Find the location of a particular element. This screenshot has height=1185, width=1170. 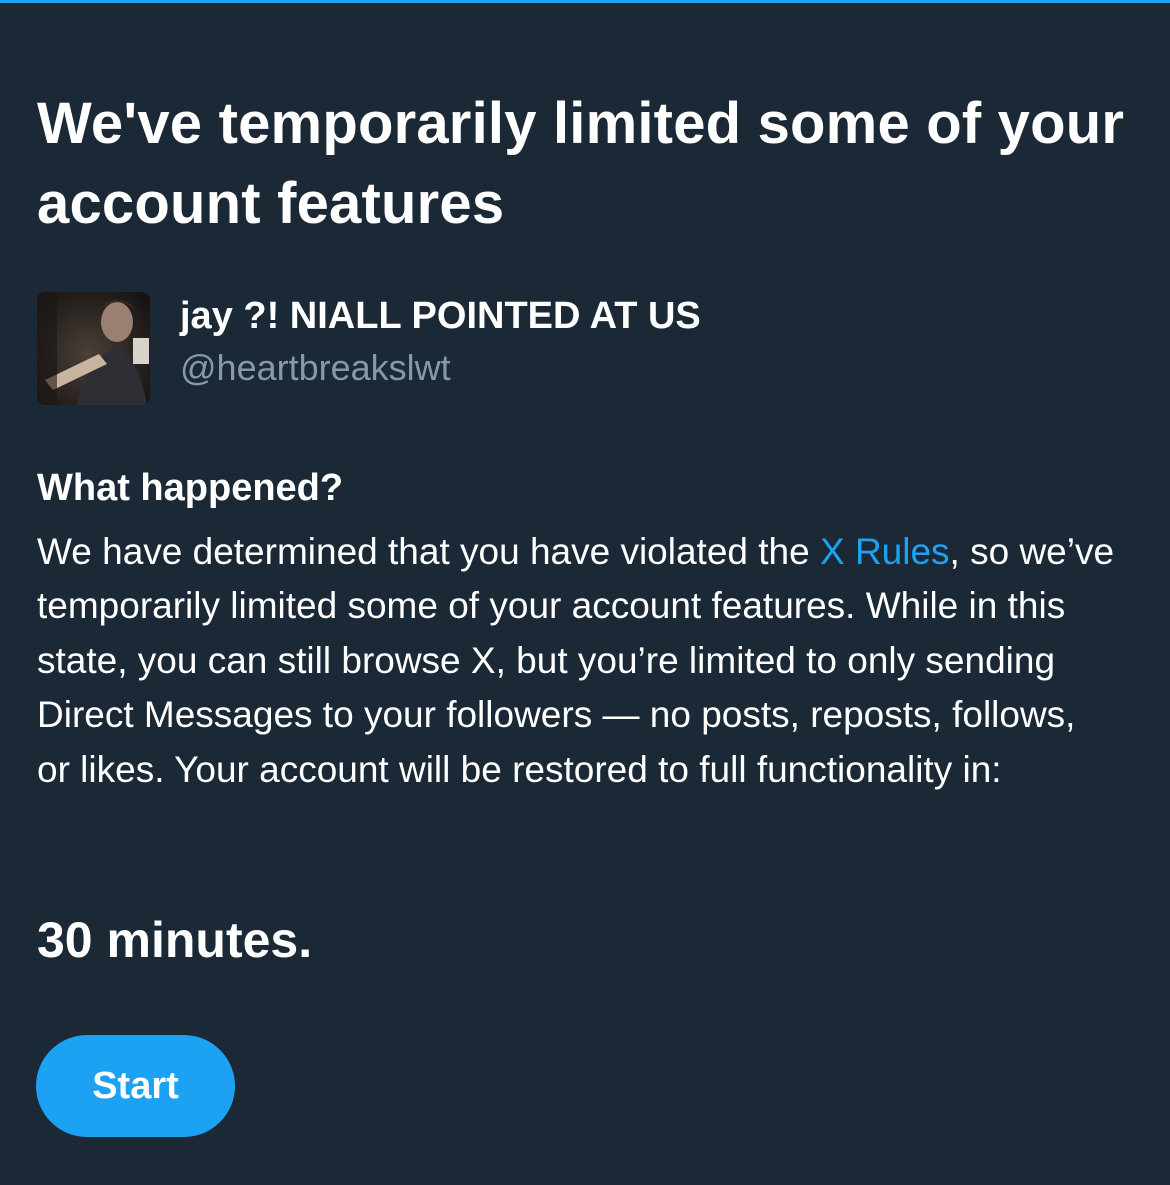

restriction-duration: 30 minutes. is located at coordinates (175, 940).